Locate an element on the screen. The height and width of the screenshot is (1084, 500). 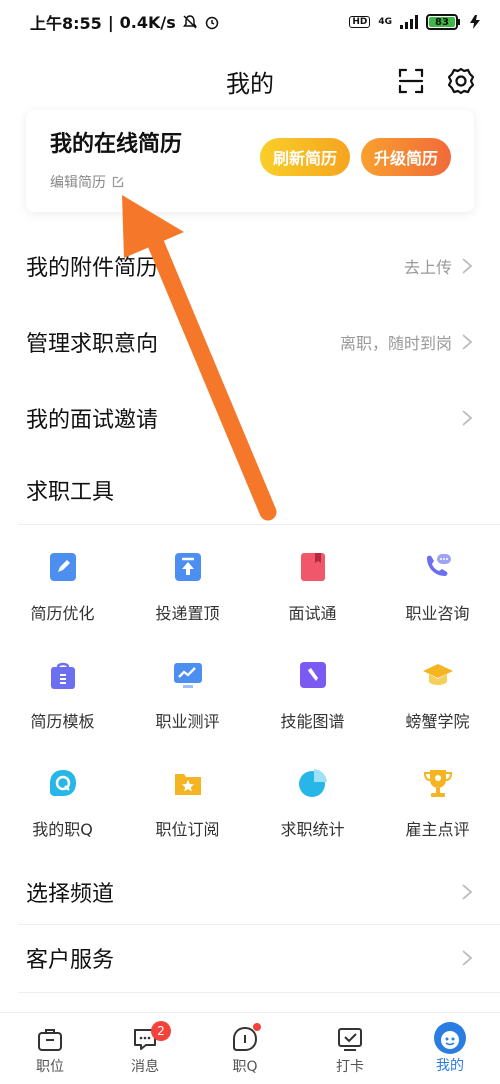
avatar is located at coordinates (450, 1038).